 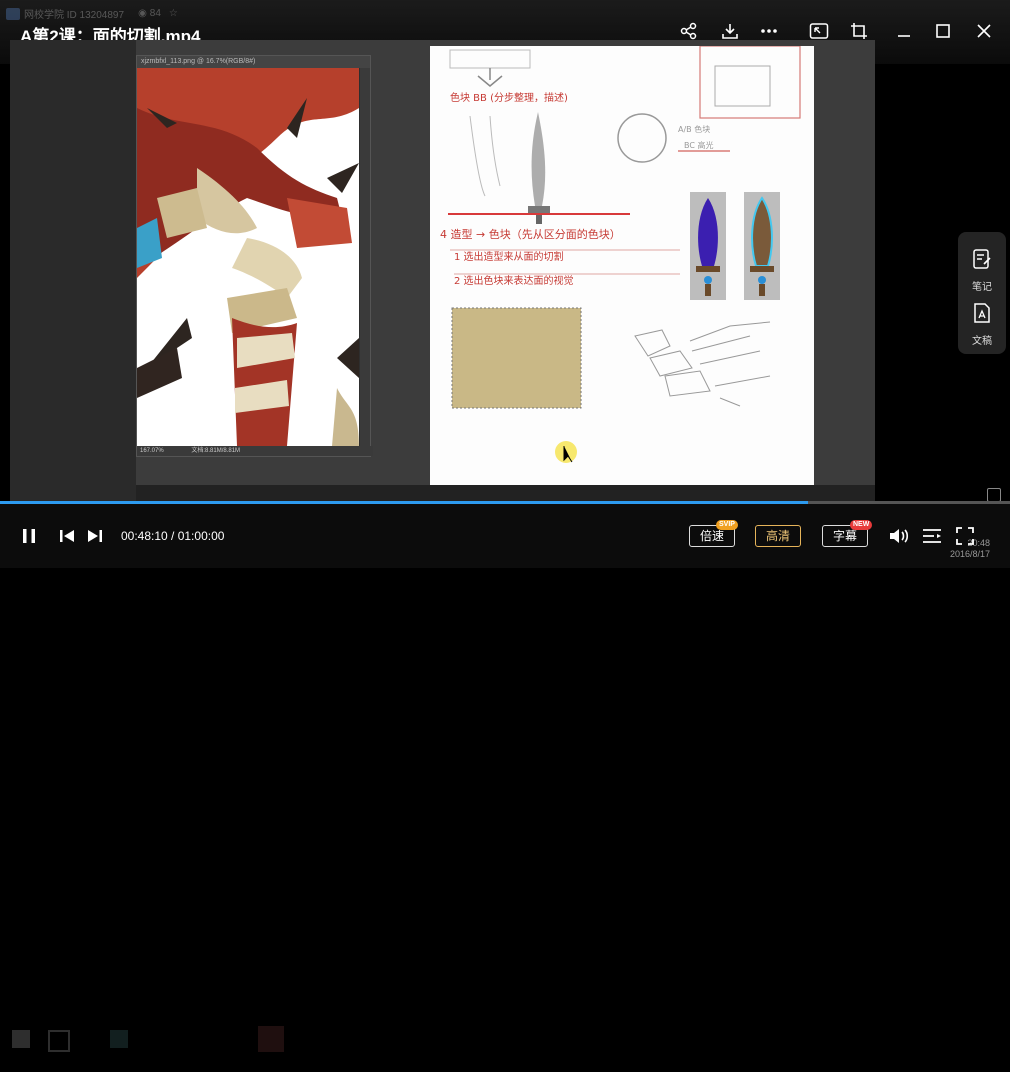 I want to click on note-b: A/B 色块, so click(x=694, y=129).